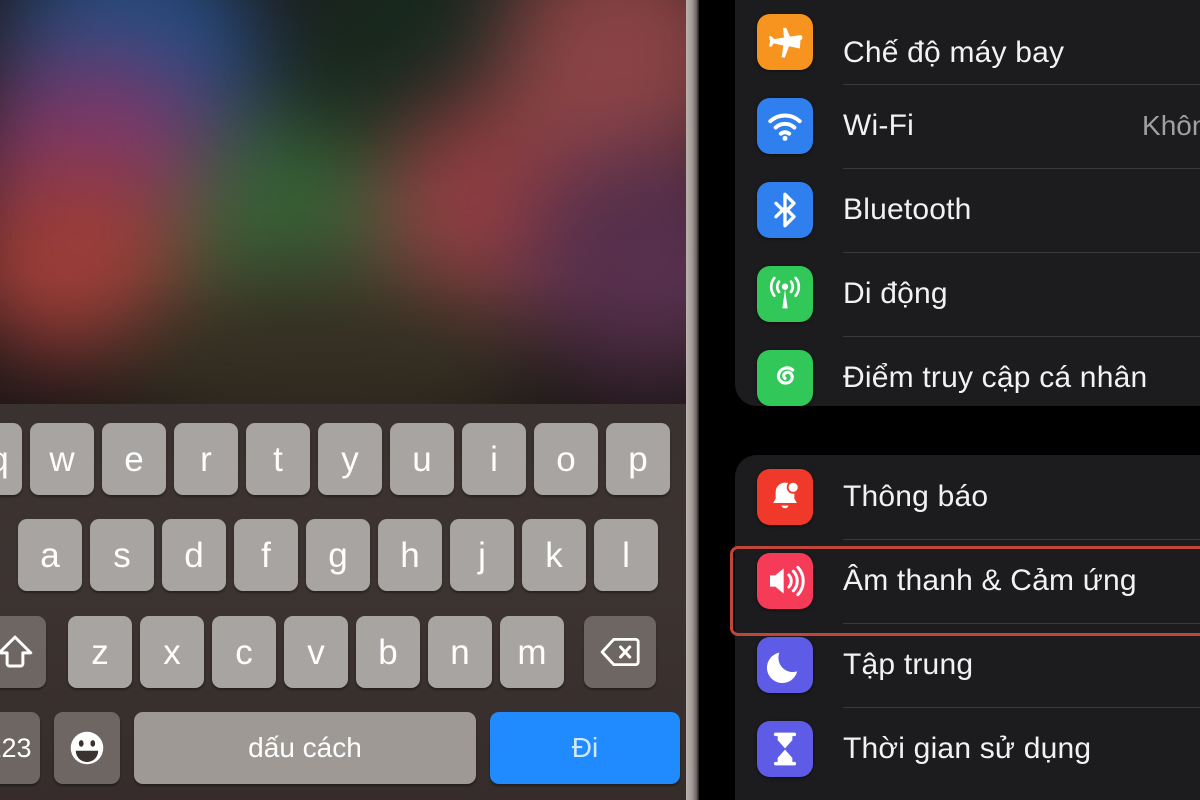 This screenshot has width=1200, height=800. I want to click on settings-row-sounds-haptics: Âm thanh & Cảm ứng, so click(967, 581).